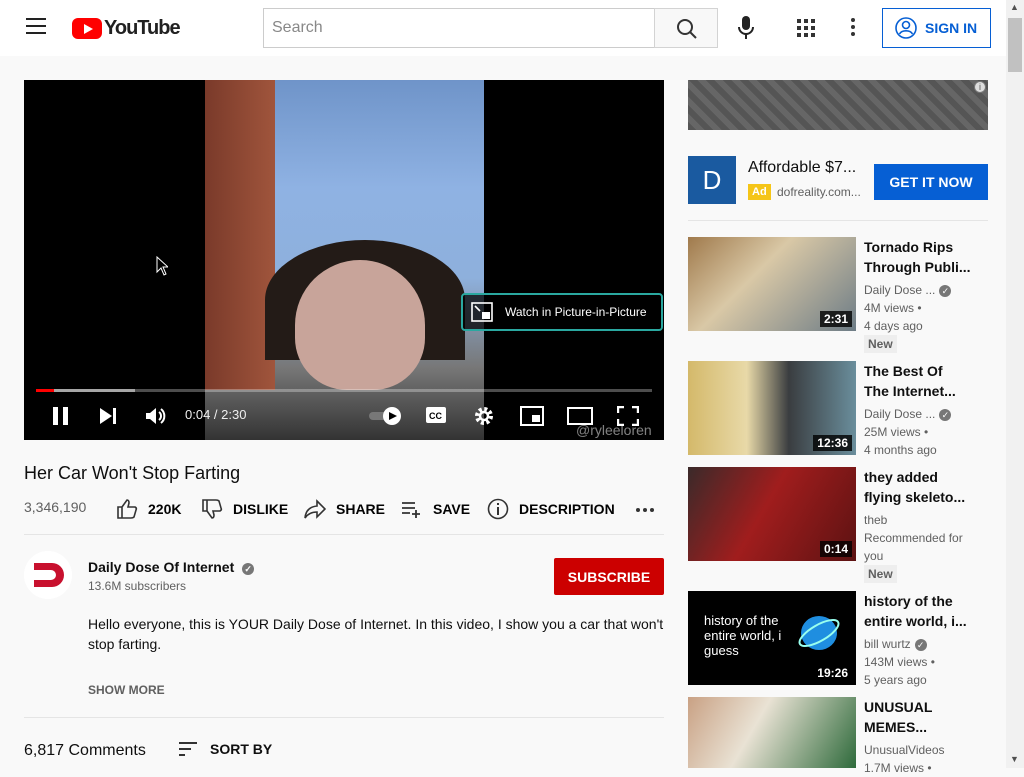 The width and height of the screenshot is (1024, 777). I want to click on account-icon, so click(906, 28).